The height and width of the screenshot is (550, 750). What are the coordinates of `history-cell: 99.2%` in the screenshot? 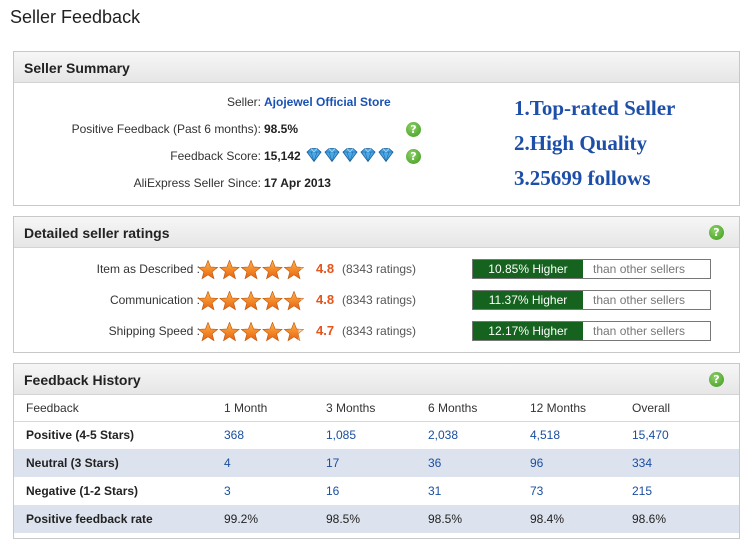 It's located at (275, 519).